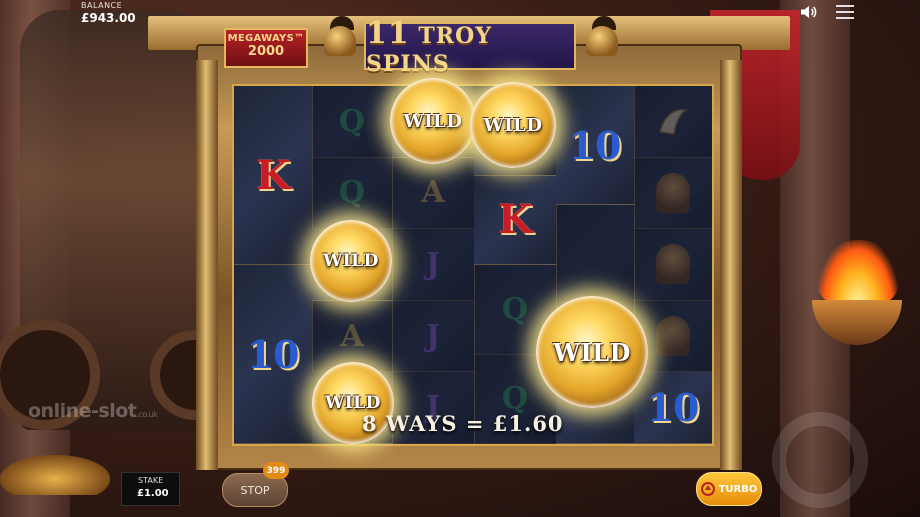  I want to click on watermark-suffix: .co.uk, so click(147, 414).